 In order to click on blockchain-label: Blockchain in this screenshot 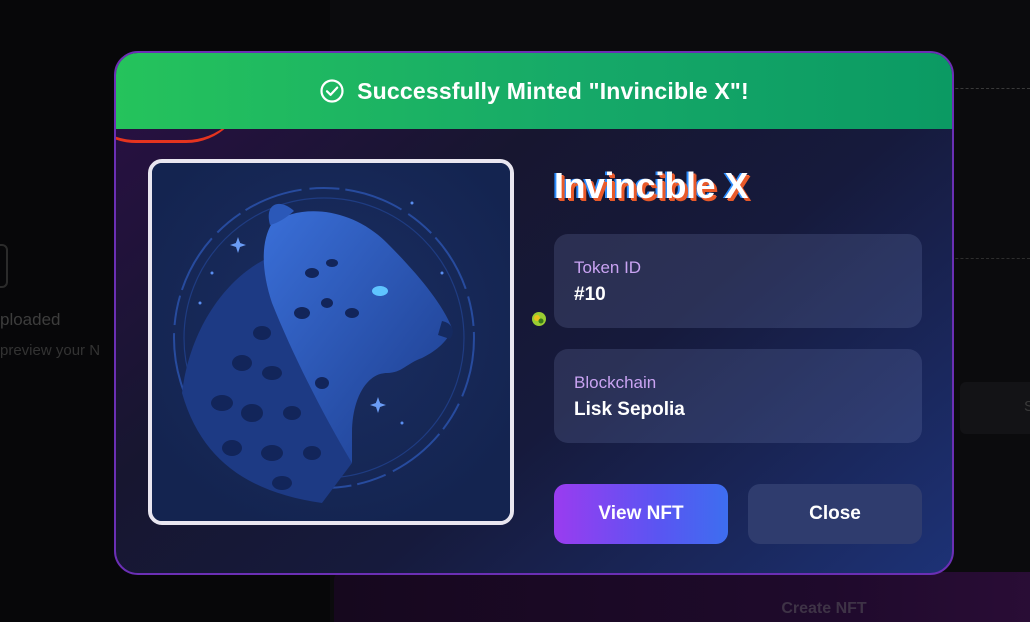, I will do `click(615, 382)`.